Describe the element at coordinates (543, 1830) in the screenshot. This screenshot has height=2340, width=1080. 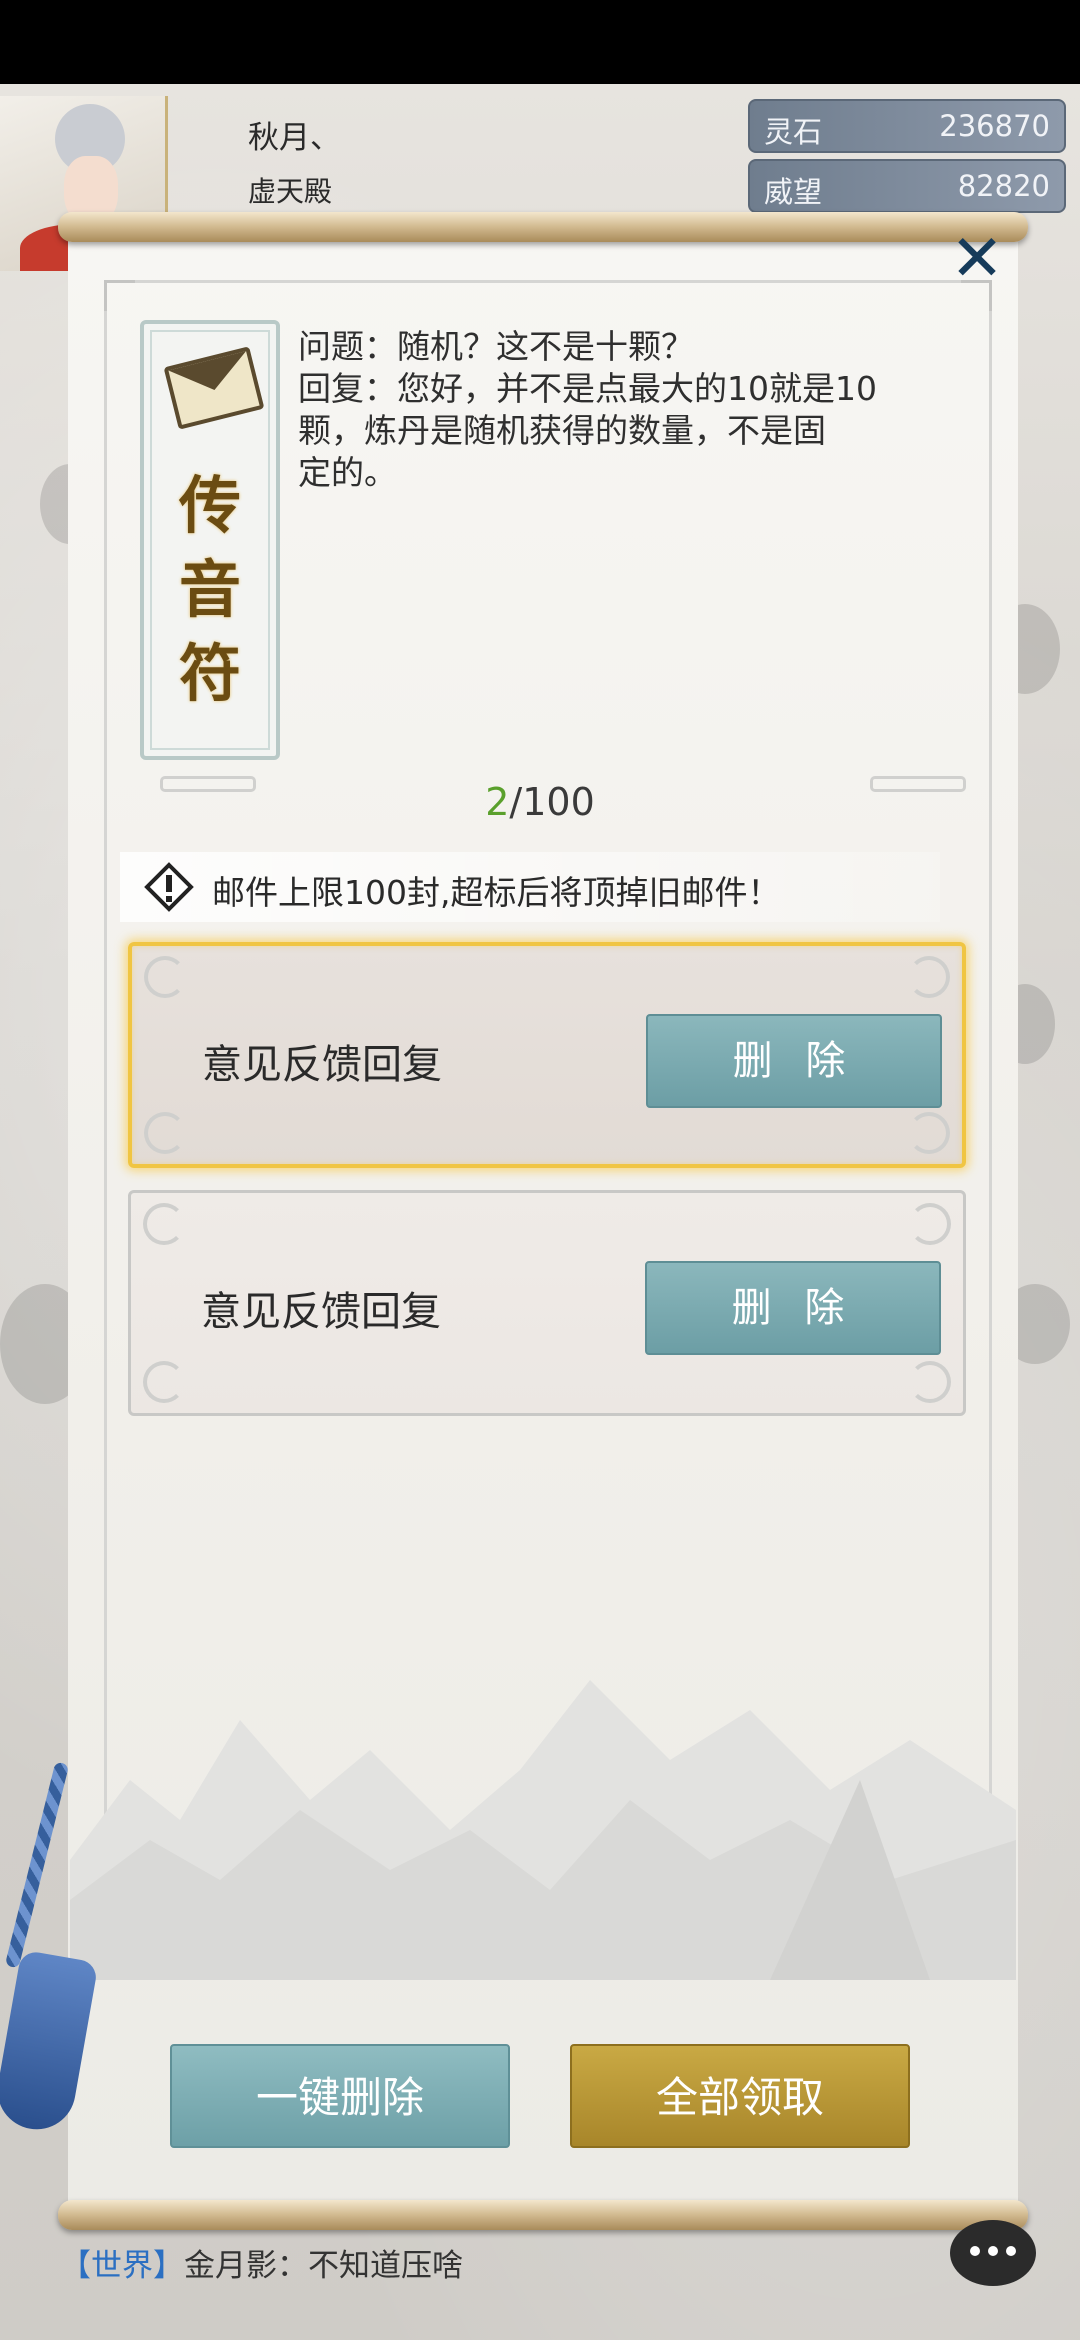
I see `mountain-decoration` at that location.